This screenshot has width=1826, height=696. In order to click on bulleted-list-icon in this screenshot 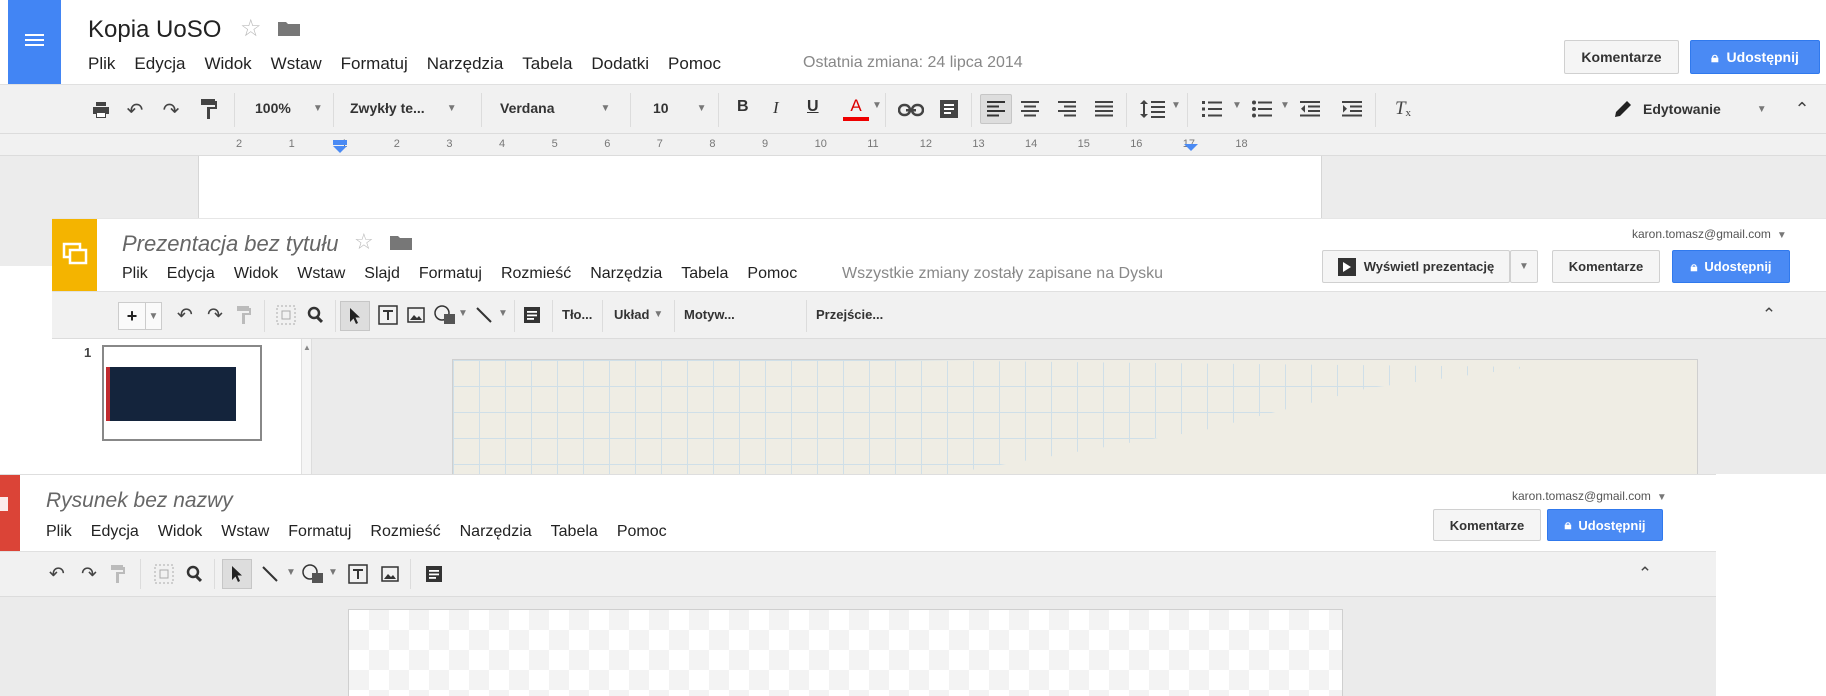, I will do `click(1262, 109)`.